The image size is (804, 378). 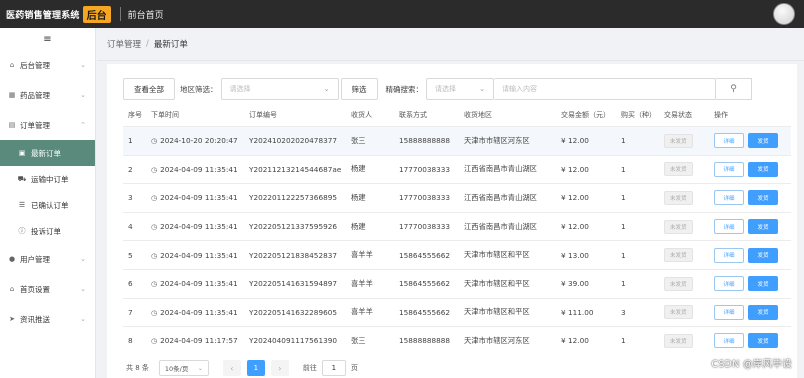 What do you see at coordinates (47, 259) in the screenshot?
I see `sidebar-group-users: ● 用户管理 ⌄` at bounding box center [47, 259].